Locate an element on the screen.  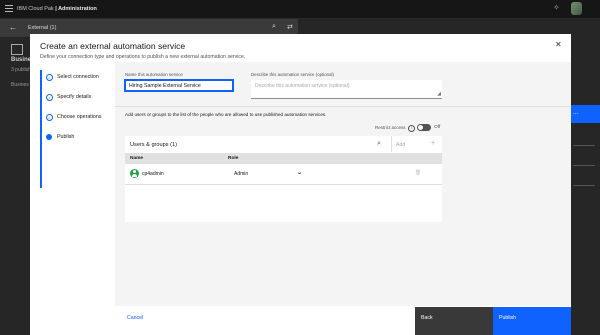
user-name: cp4admin is located at coordinates (153, 174).